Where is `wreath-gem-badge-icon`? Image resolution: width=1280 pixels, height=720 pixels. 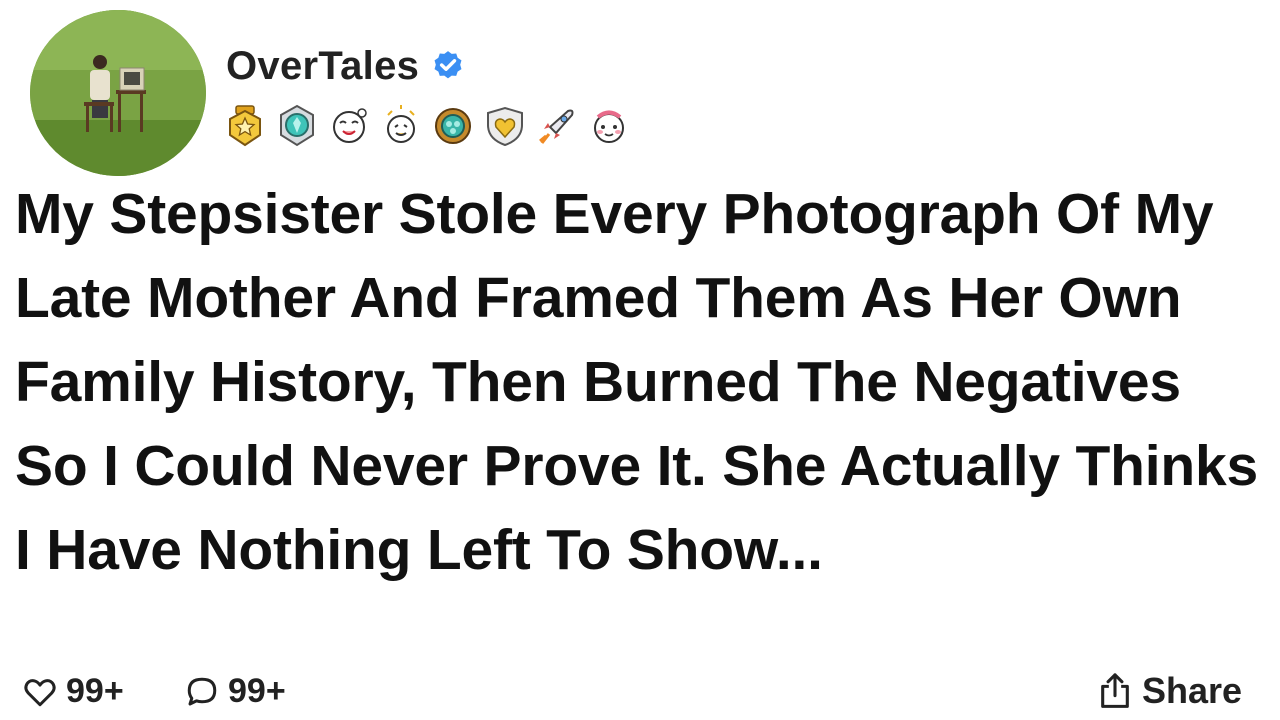 wreath-gem-badge-icon is located at coordinates (453, 126).